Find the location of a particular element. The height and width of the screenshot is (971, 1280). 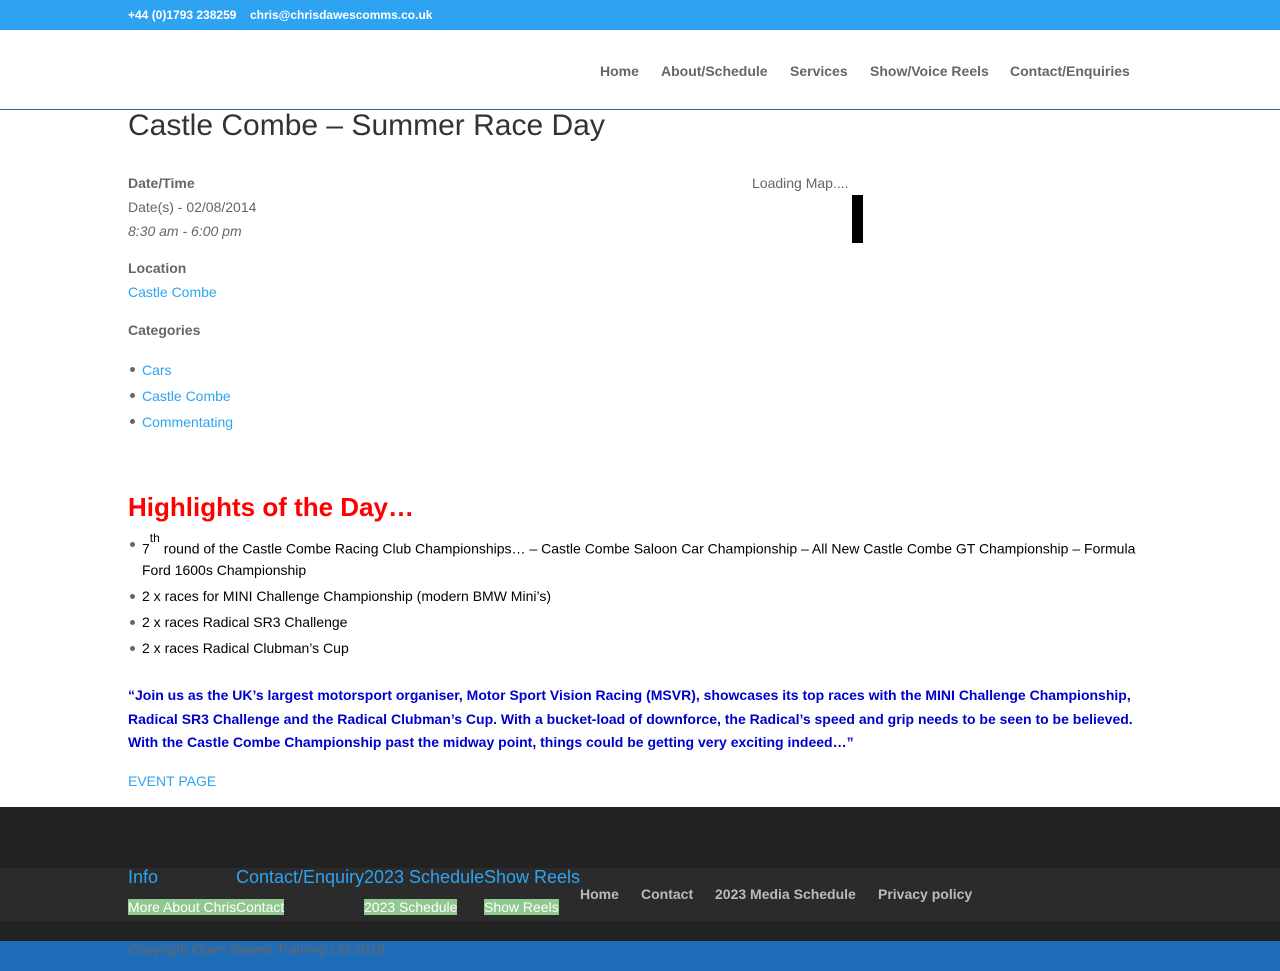

footer-link-more-about-chris: More About Chris is located at coordinates (182, 907).